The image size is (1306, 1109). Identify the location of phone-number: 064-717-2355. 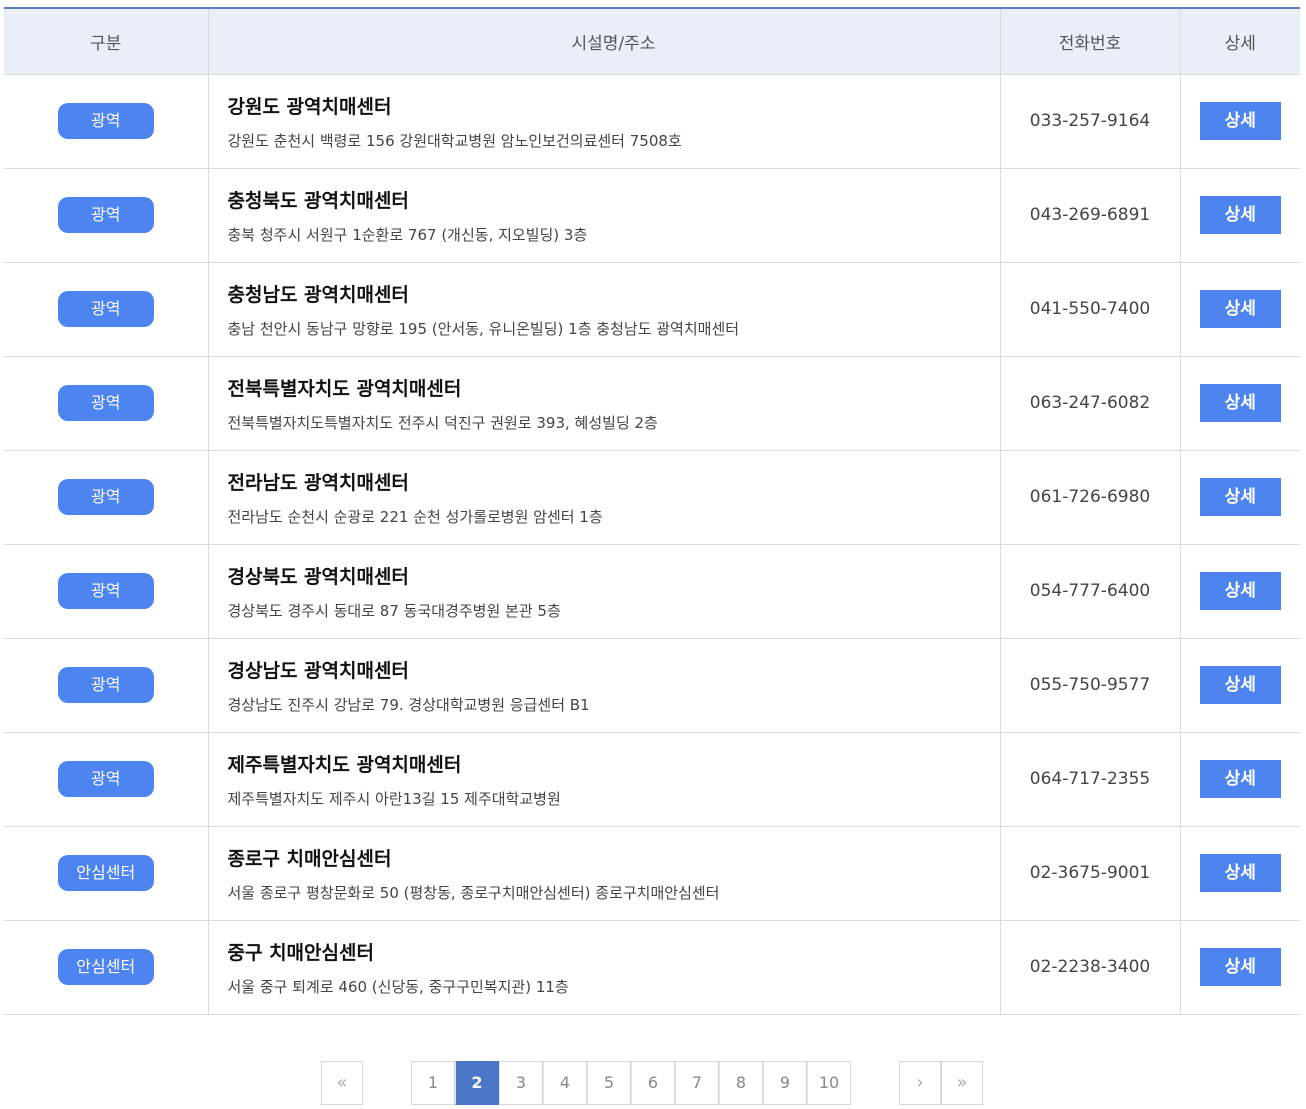
(1090, 779).